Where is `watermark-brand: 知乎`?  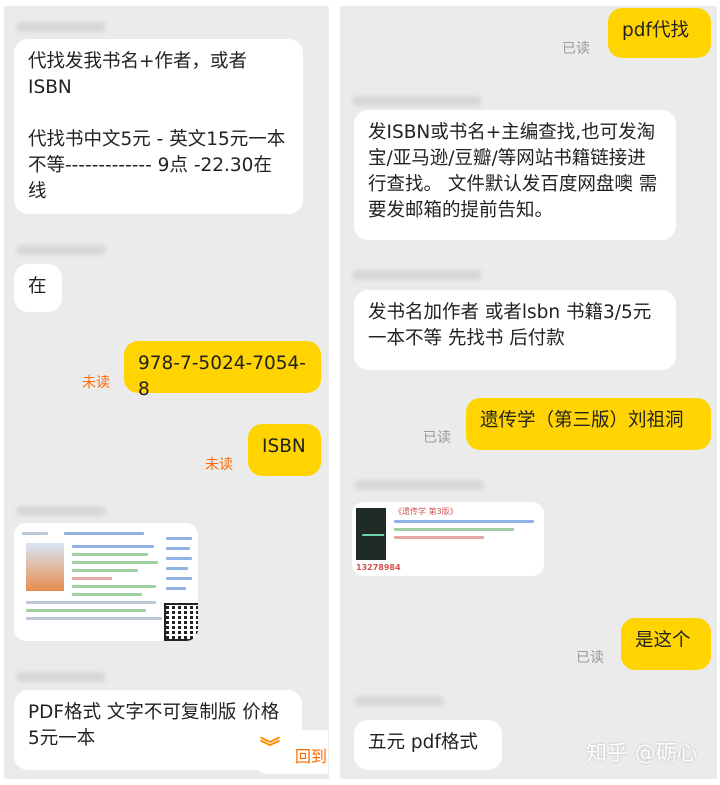
watermark-brand: 知乎 is located at coordinates (607, 753).